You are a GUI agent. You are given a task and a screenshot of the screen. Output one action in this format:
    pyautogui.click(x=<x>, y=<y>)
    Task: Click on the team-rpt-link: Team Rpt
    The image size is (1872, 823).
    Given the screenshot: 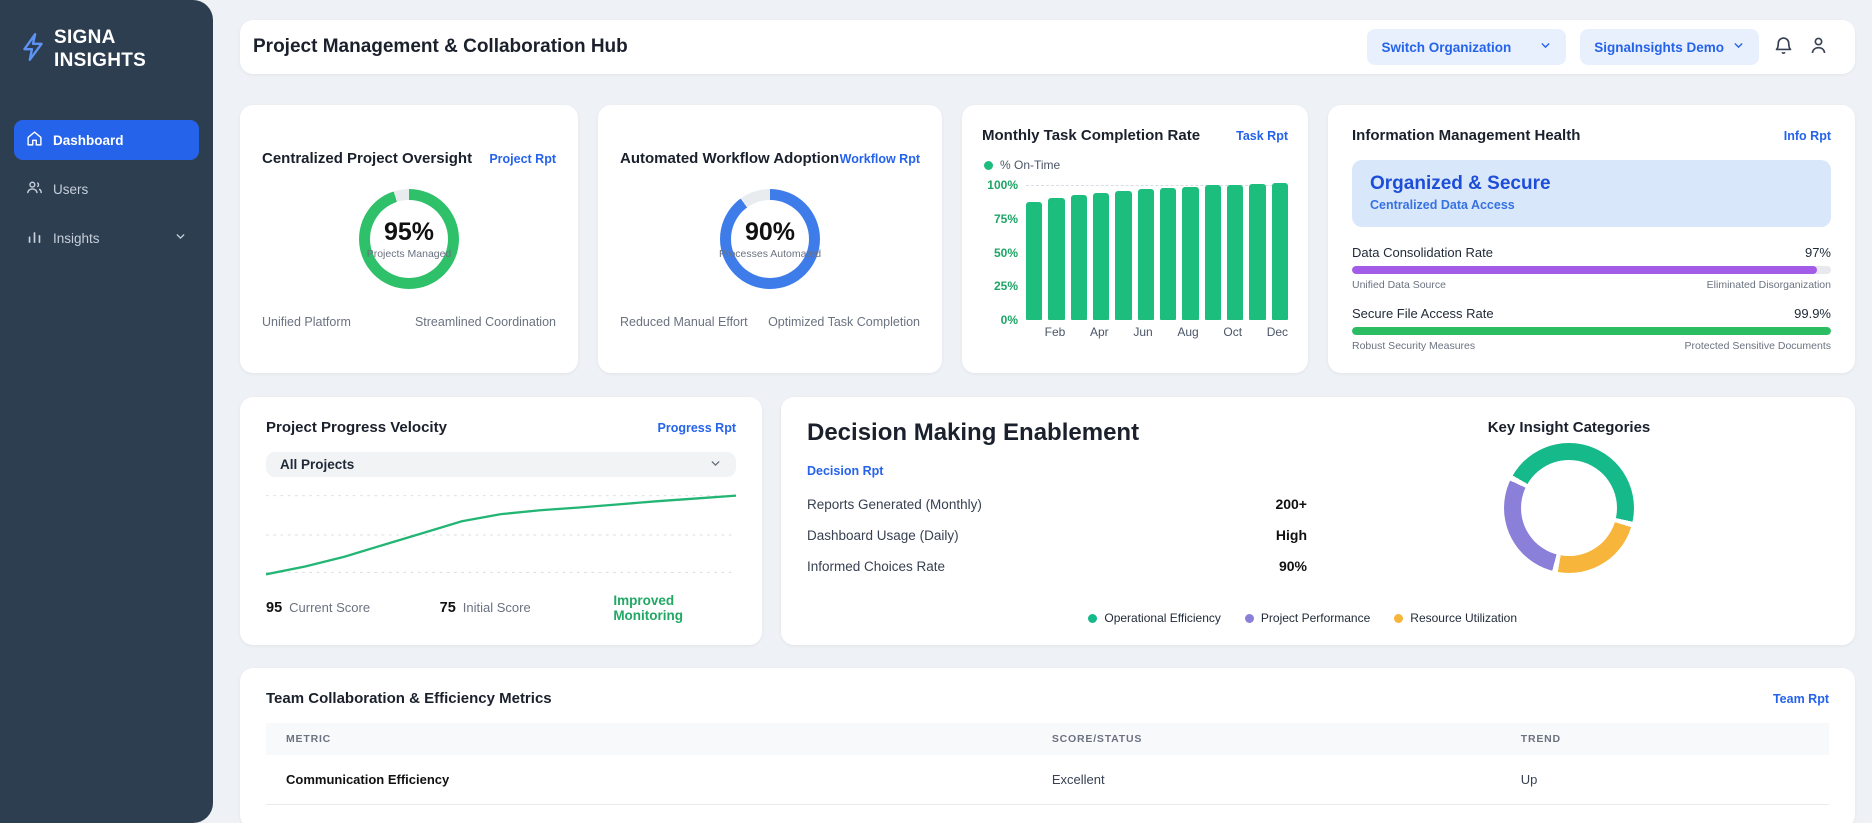 What is the action you would take?
    pyautogui.click(x=1801, y=699)
    